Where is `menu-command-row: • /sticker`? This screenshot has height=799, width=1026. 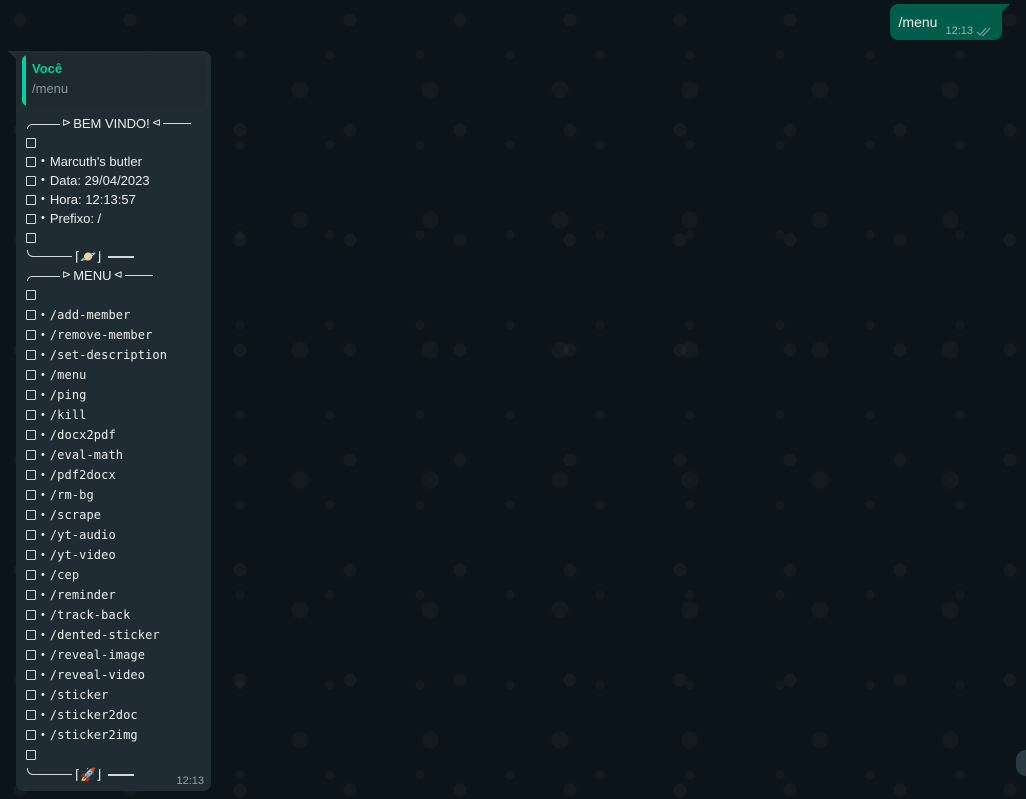
menu-command-row: • /sticker is located at coordinates (113, 695).